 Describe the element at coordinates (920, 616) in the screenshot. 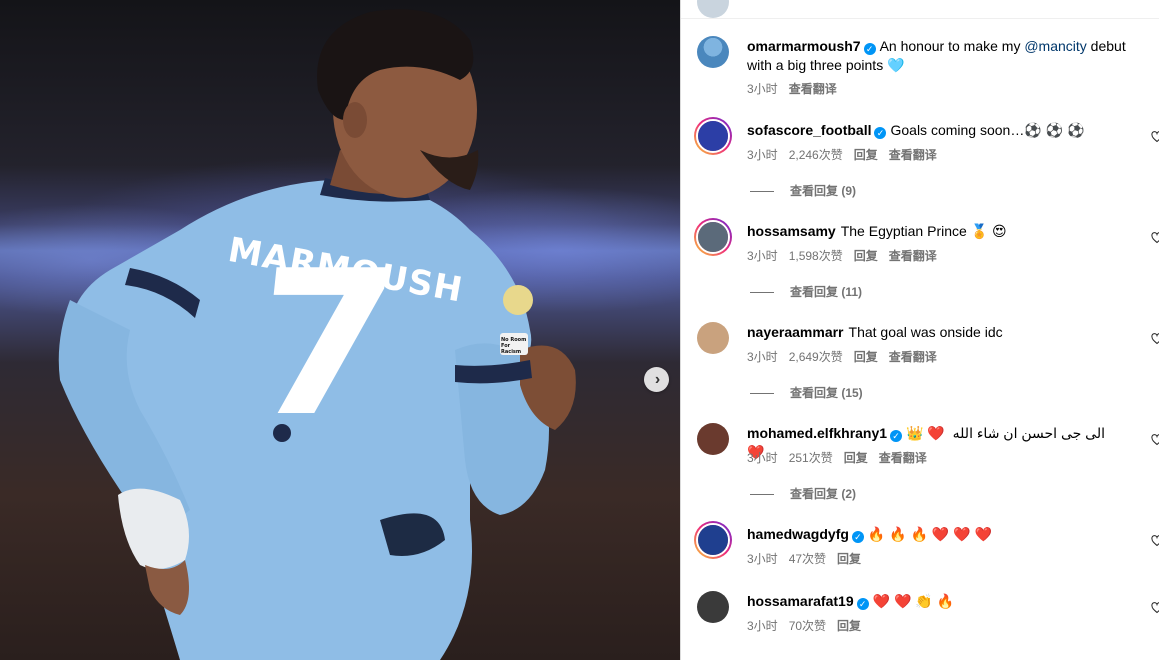

I see `comment: hossamarafat19 ✓ ❤️ ❤️ 👏 🔥 3小时 70次赞 回复` at that location.